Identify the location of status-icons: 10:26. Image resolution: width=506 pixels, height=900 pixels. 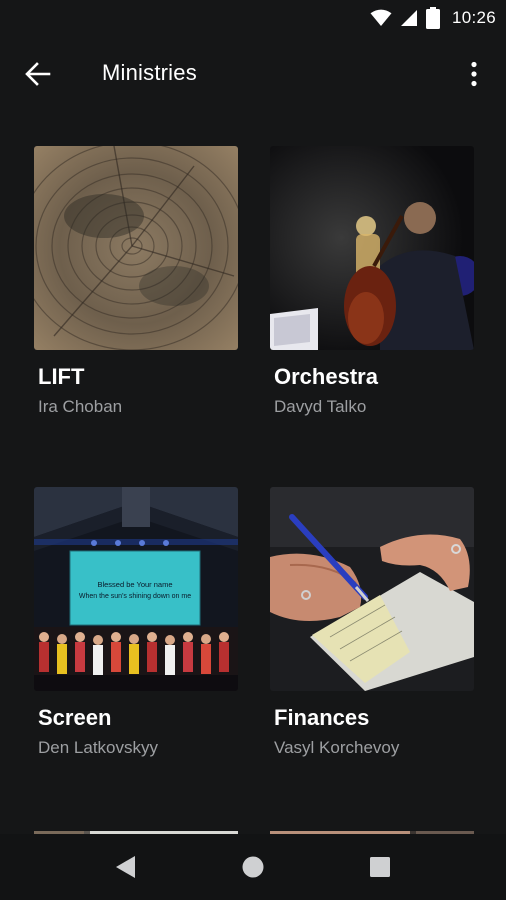
(433, 18).